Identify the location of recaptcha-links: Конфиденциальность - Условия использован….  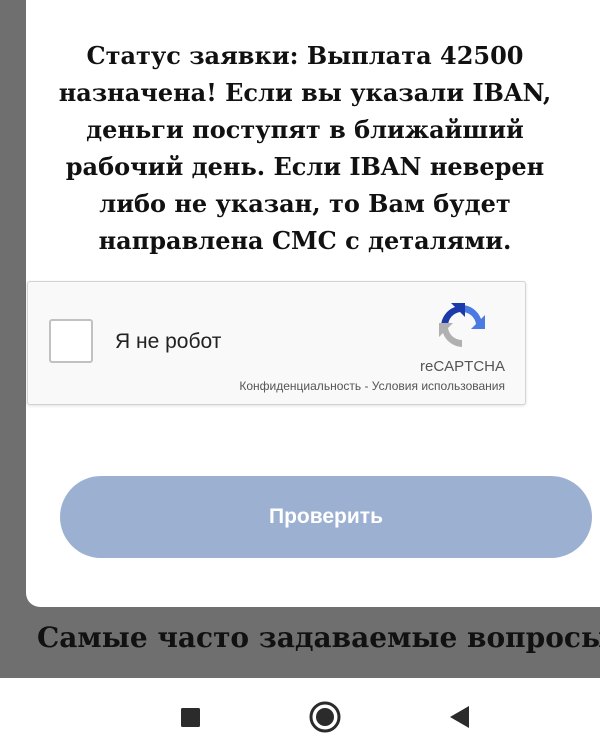
(372, 386).